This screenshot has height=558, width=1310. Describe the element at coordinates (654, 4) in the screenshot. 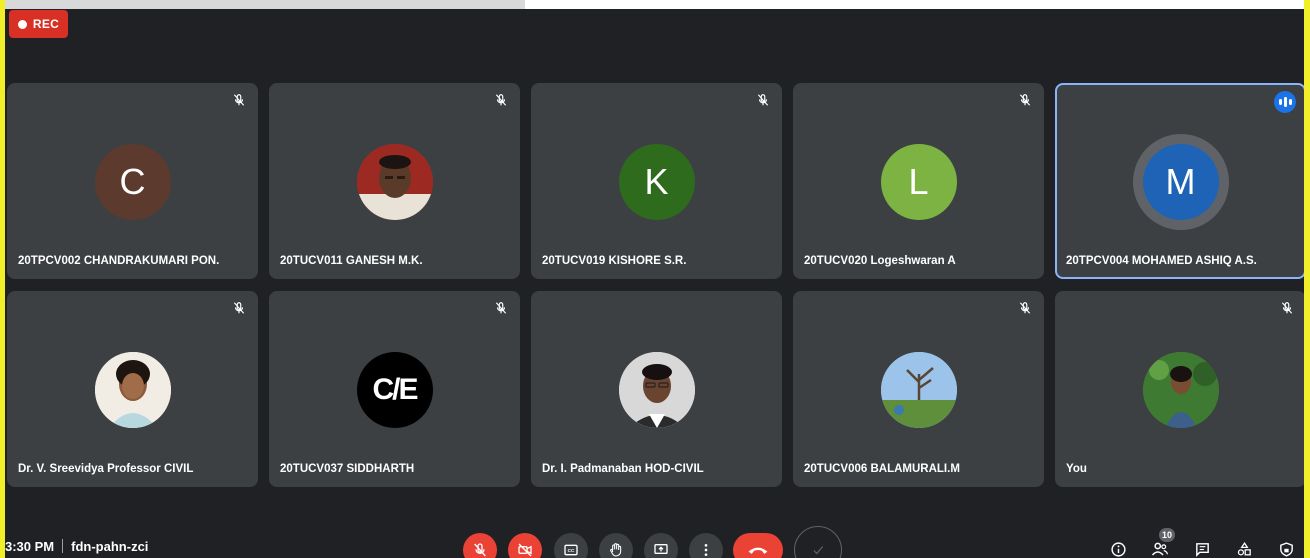

I see `browser-strip` at that location.